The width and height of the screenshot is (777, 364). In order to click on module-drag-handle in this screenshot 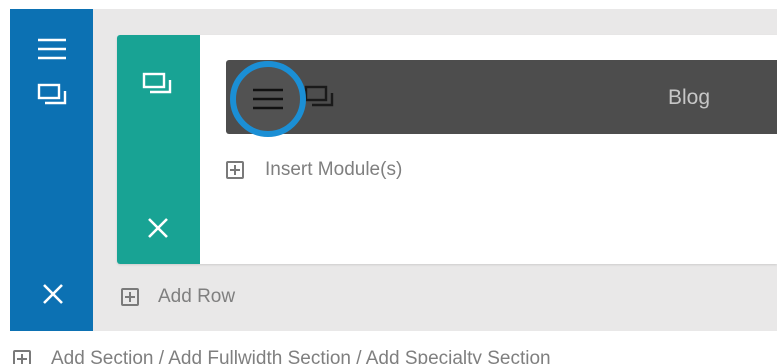, I will do `click(268, 99)`.